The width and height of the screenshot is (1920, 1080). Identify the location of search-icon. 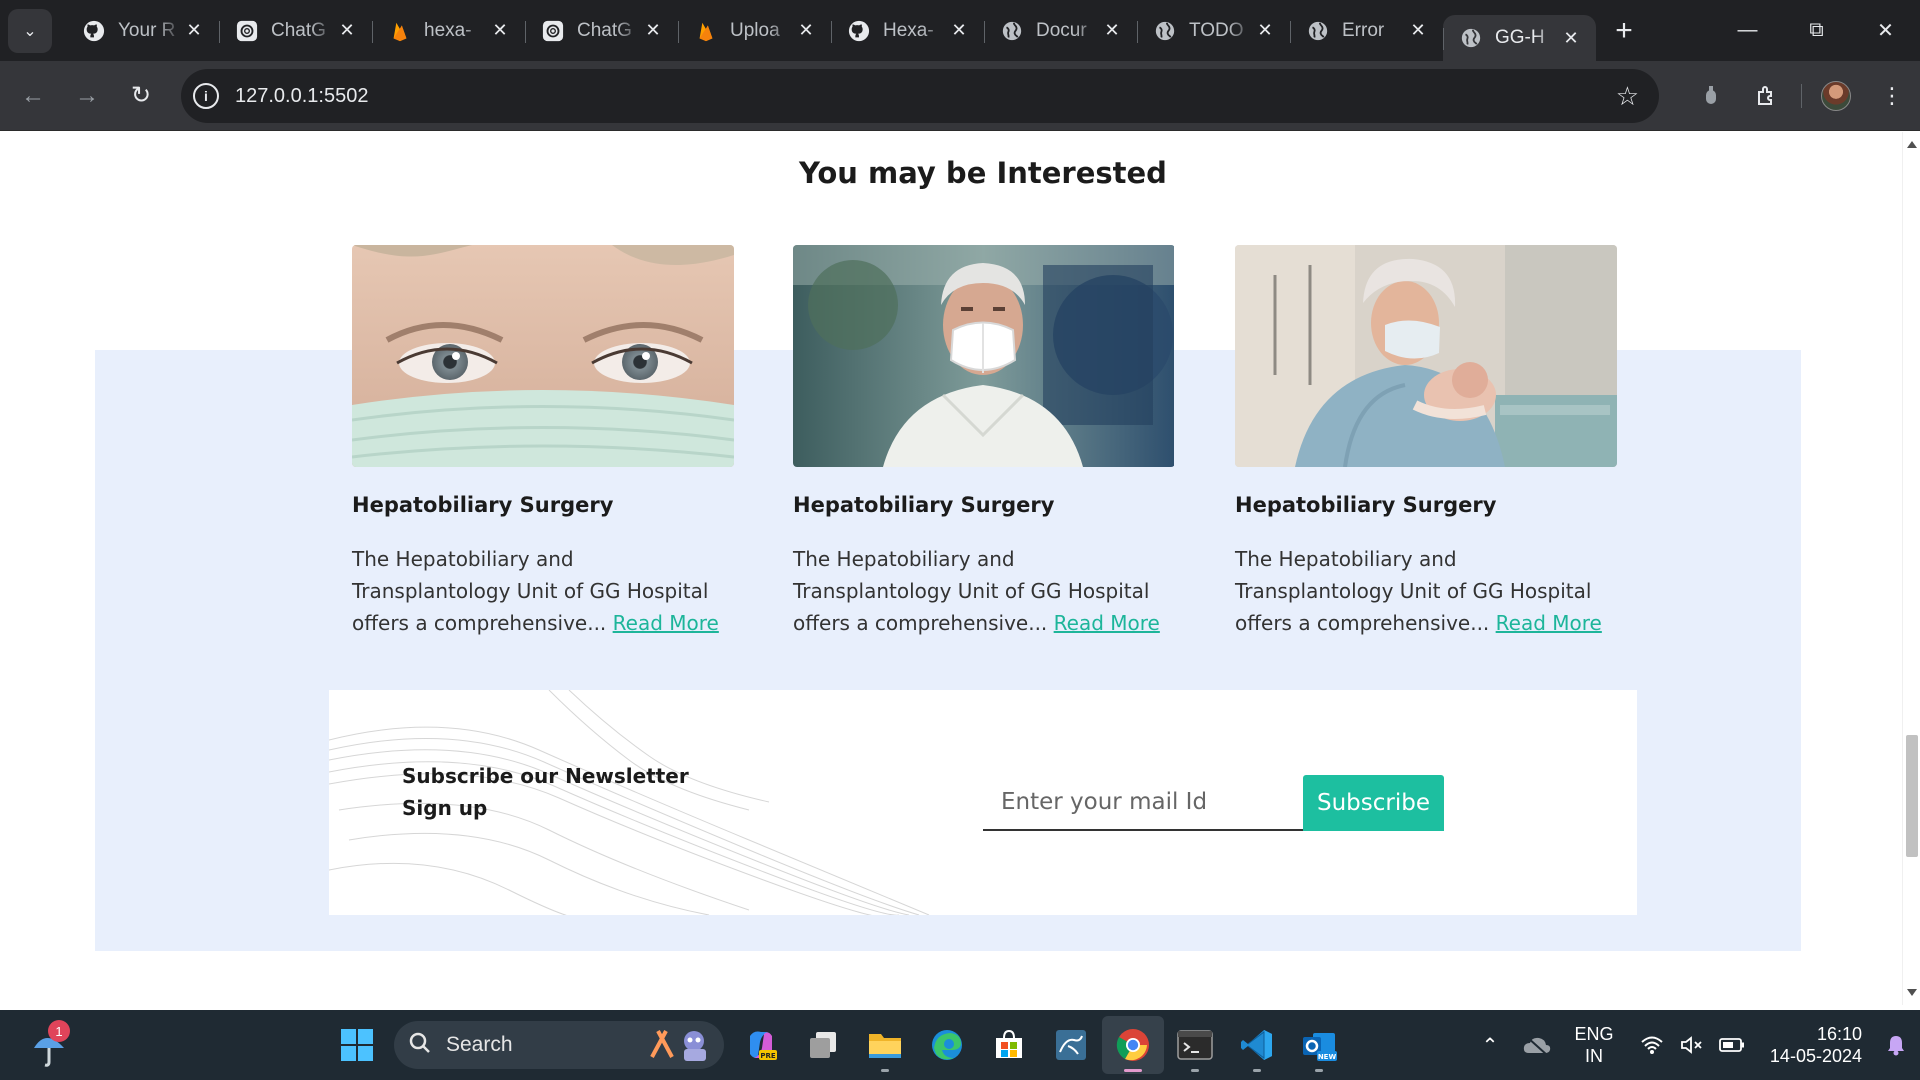
(420, 1045).